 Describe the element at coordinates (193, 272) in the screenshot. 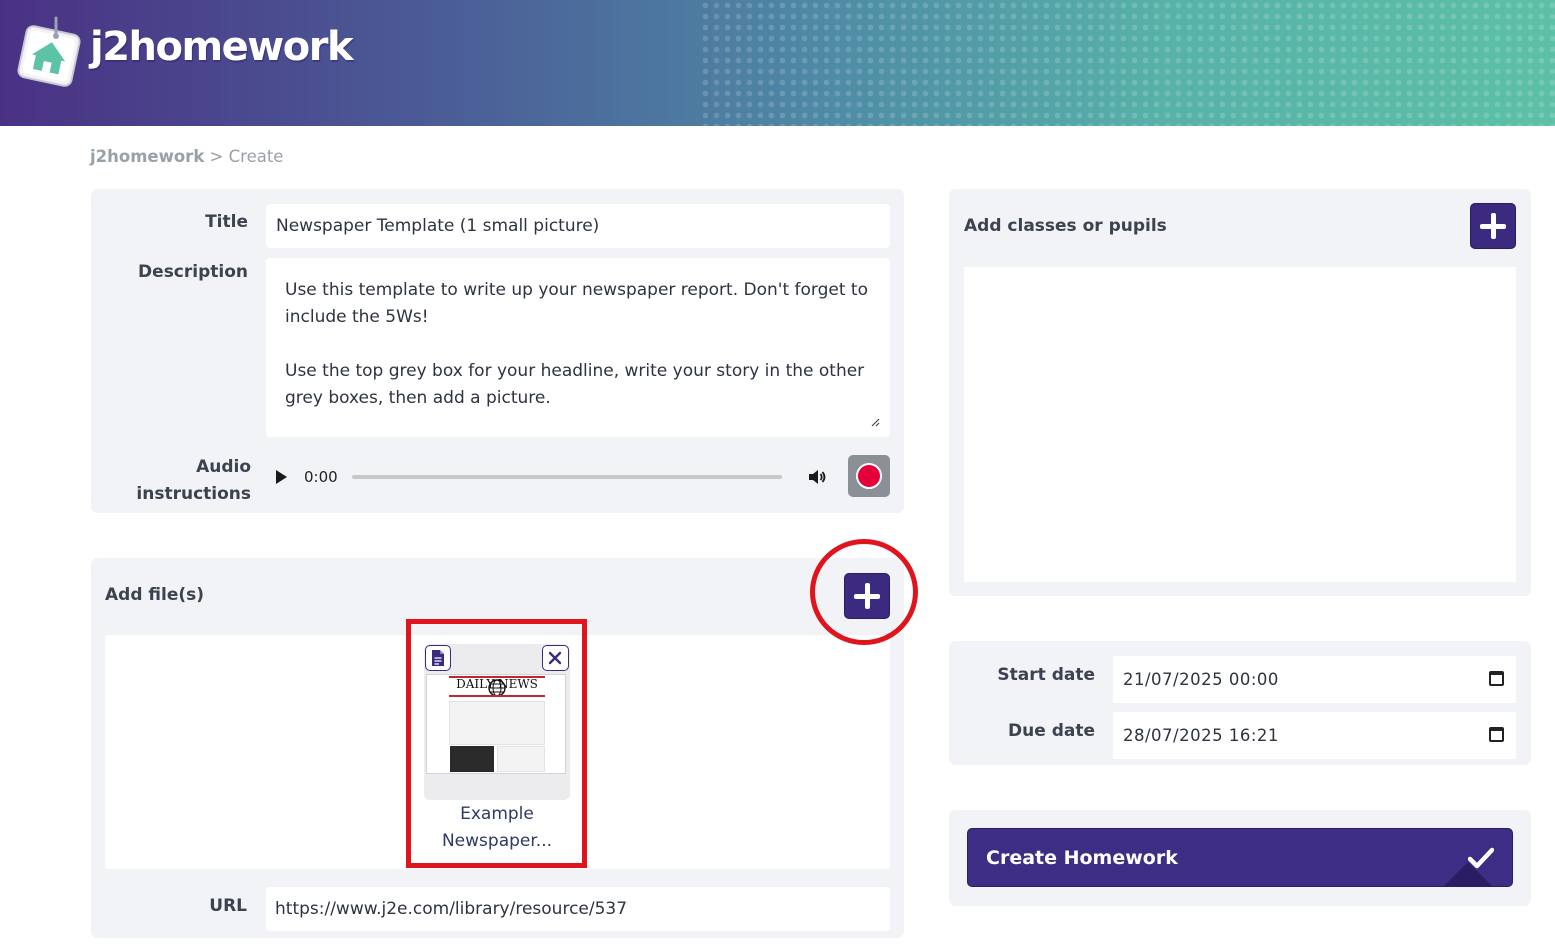

I see `description-label: Description` at that location.